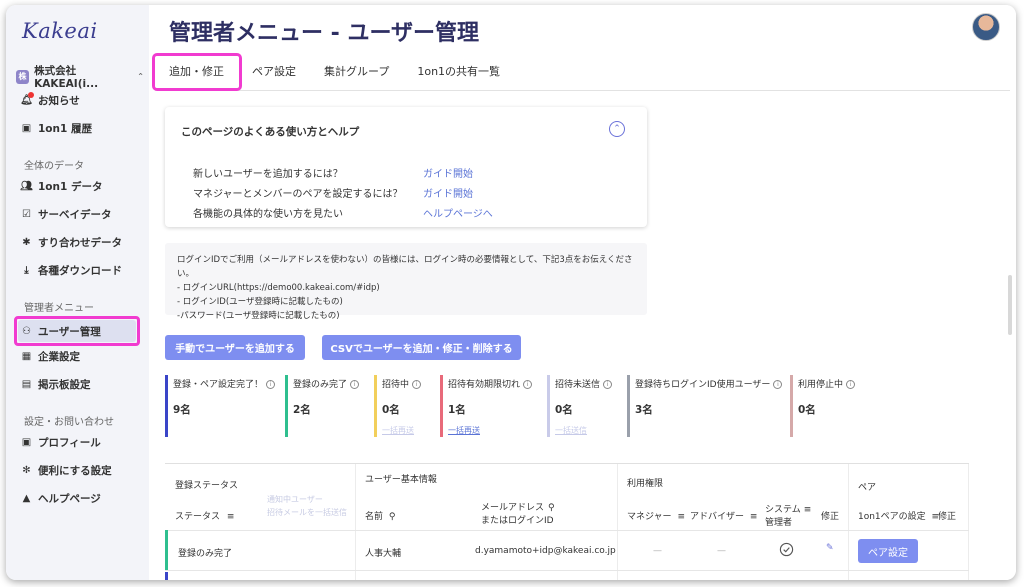  What do you see at coordinates (59, 356) in the screenshot?
I see `sidebar-item-label: 企業設定` at bounding box center [59, 356].